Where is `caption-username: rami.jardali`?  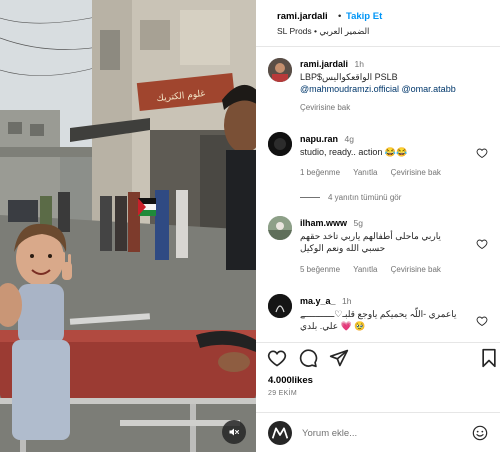
caption-username: rami.jardali is located at coordinates (324, 64).